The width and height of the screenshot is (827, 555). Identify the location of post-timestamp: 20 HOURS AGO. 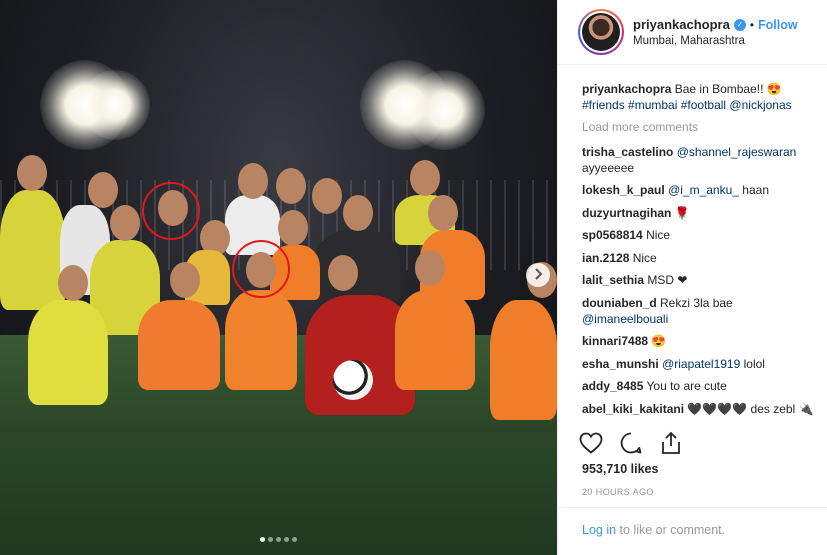
(618, 492).